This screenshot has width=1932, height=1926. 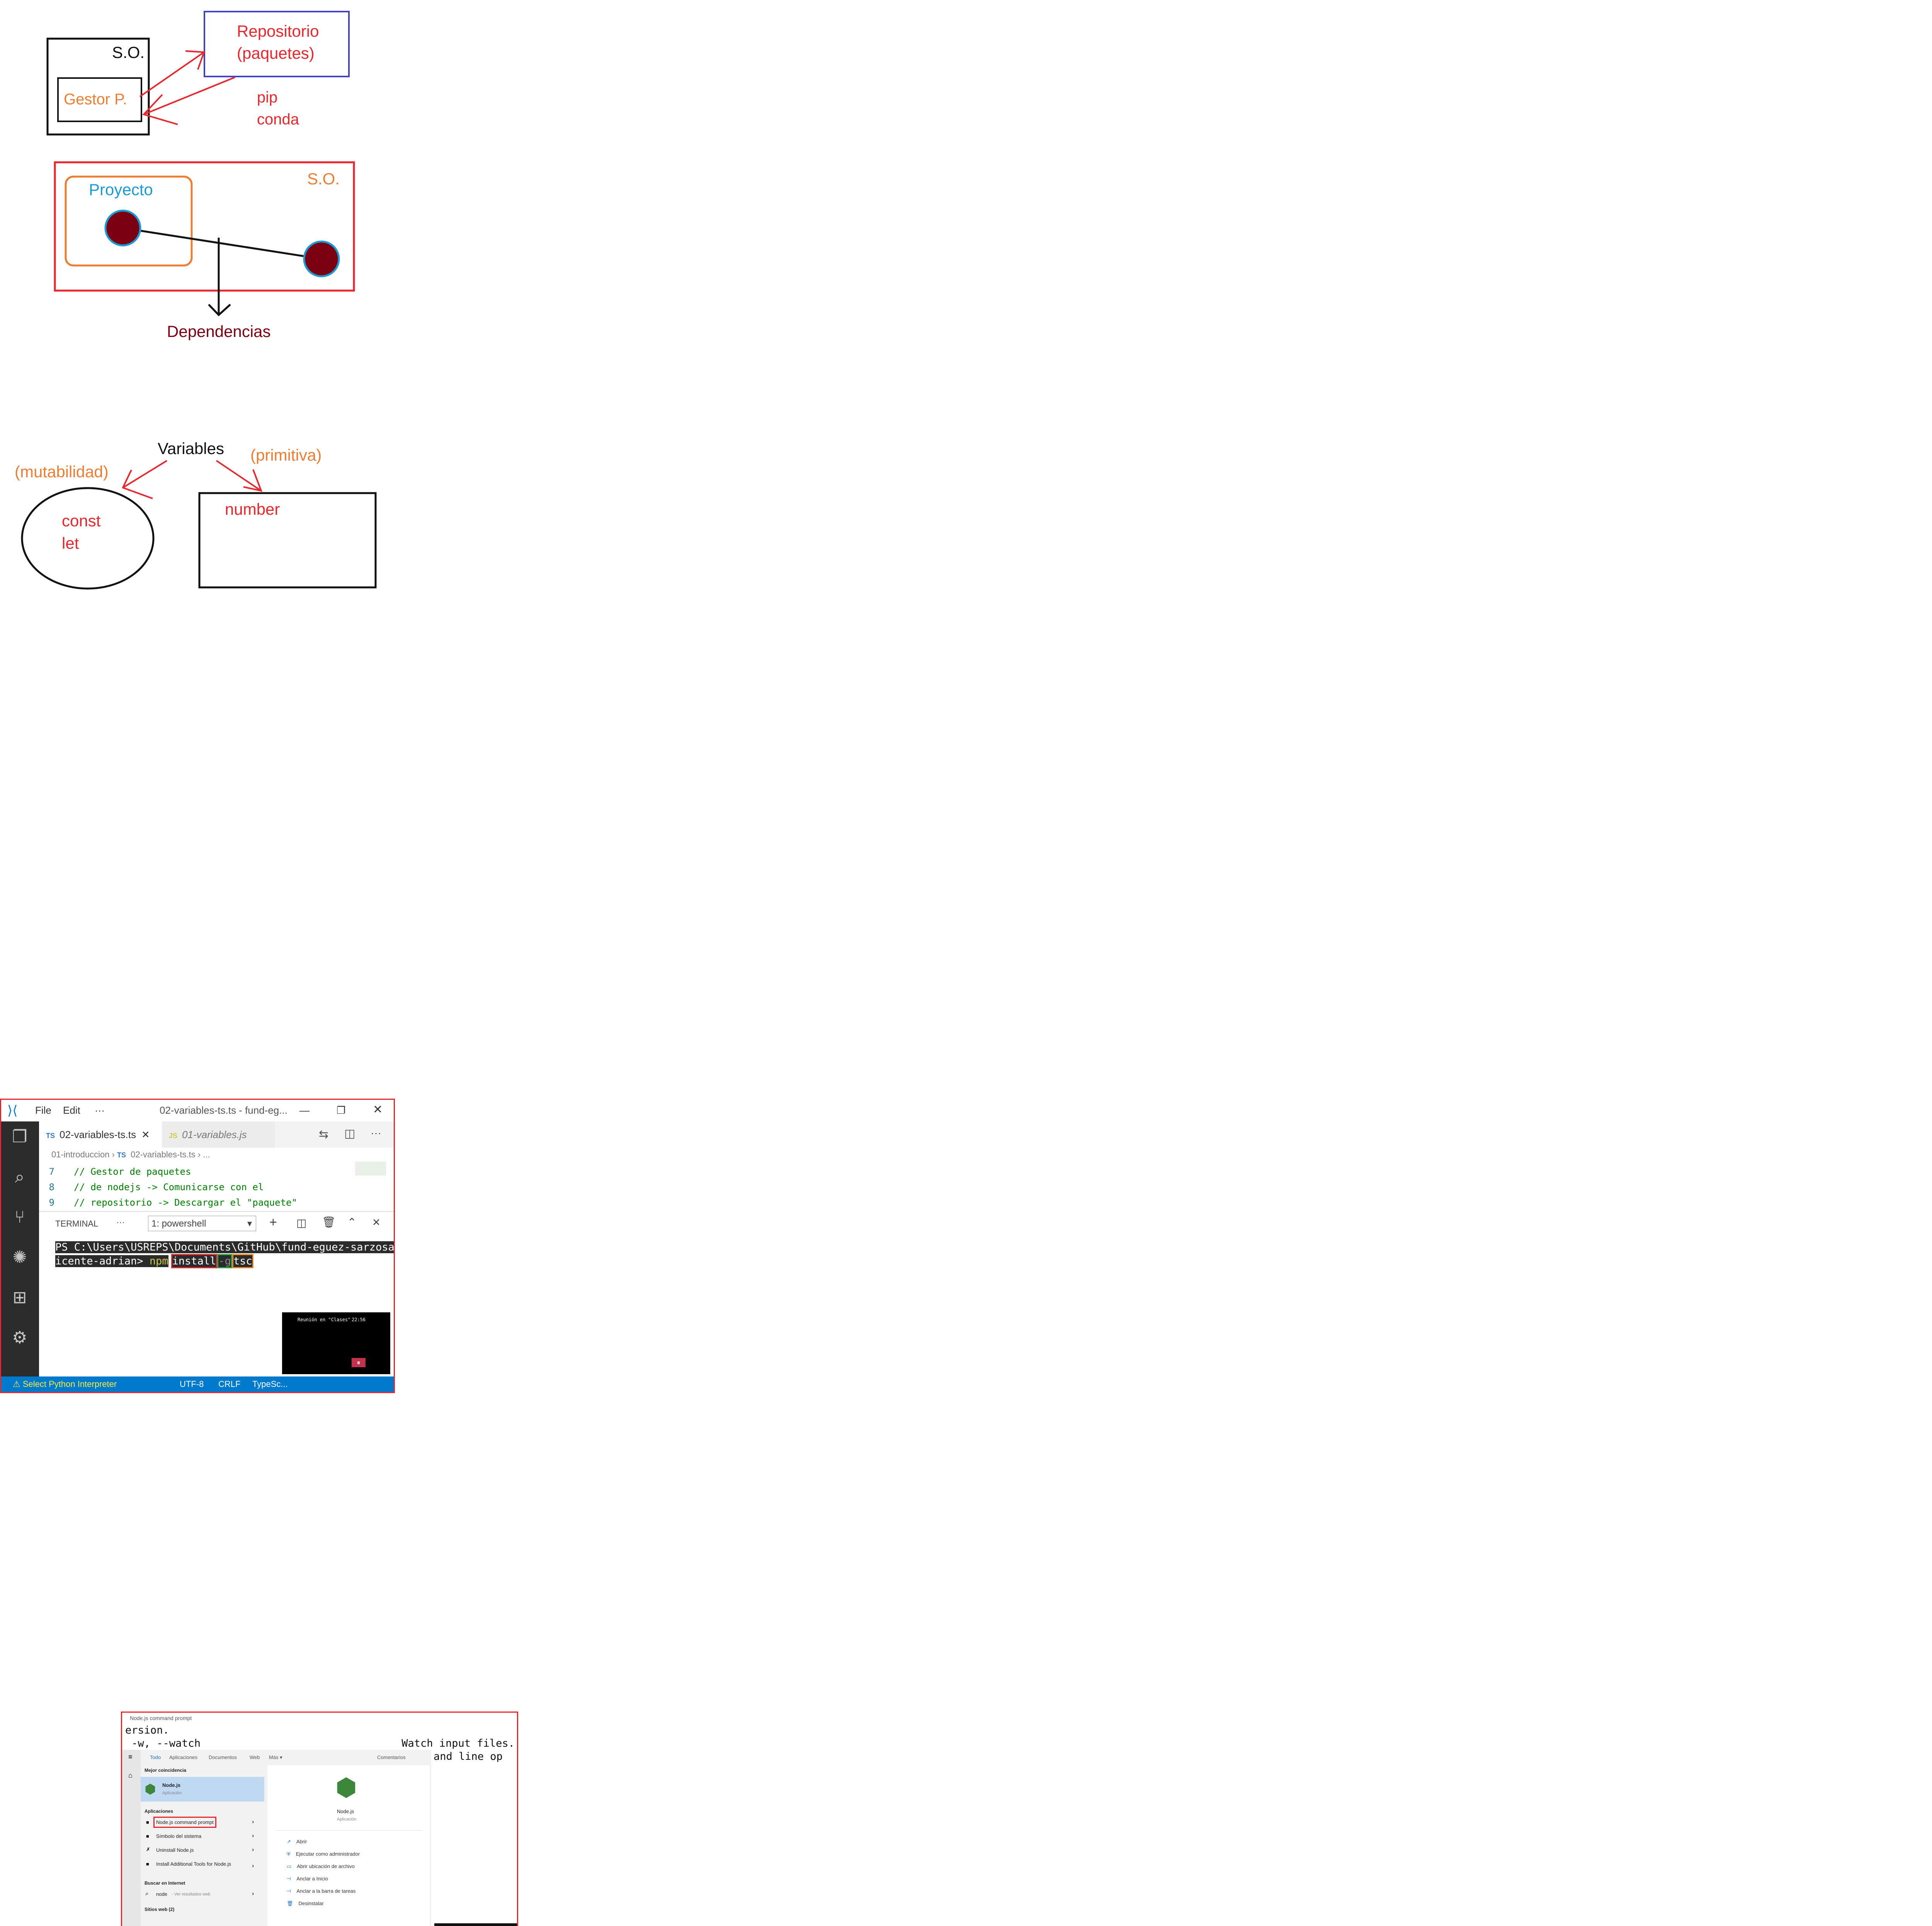 What do you see at coordinates (376, 1133) in the screenshot?
I see `more-actions-icon: ···` at bounding box center [376, 1133].